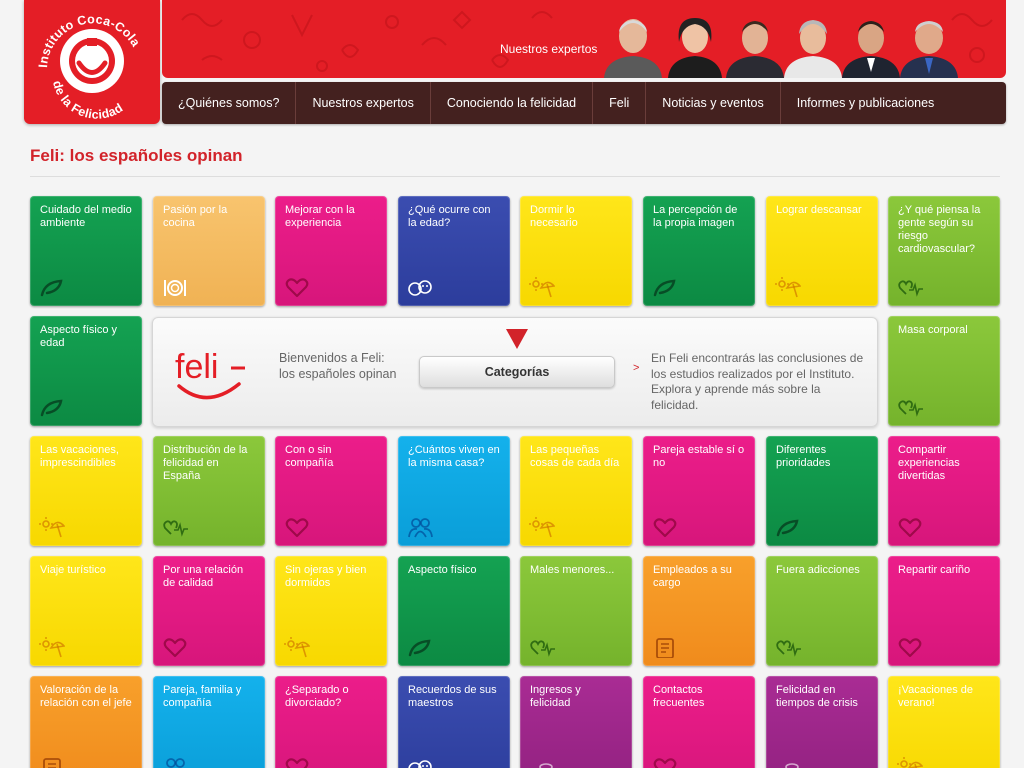 The width and height of the screenshot is (1024, 768). I want to click on category-tile: Diferentes prioridades, so click(822, 491).